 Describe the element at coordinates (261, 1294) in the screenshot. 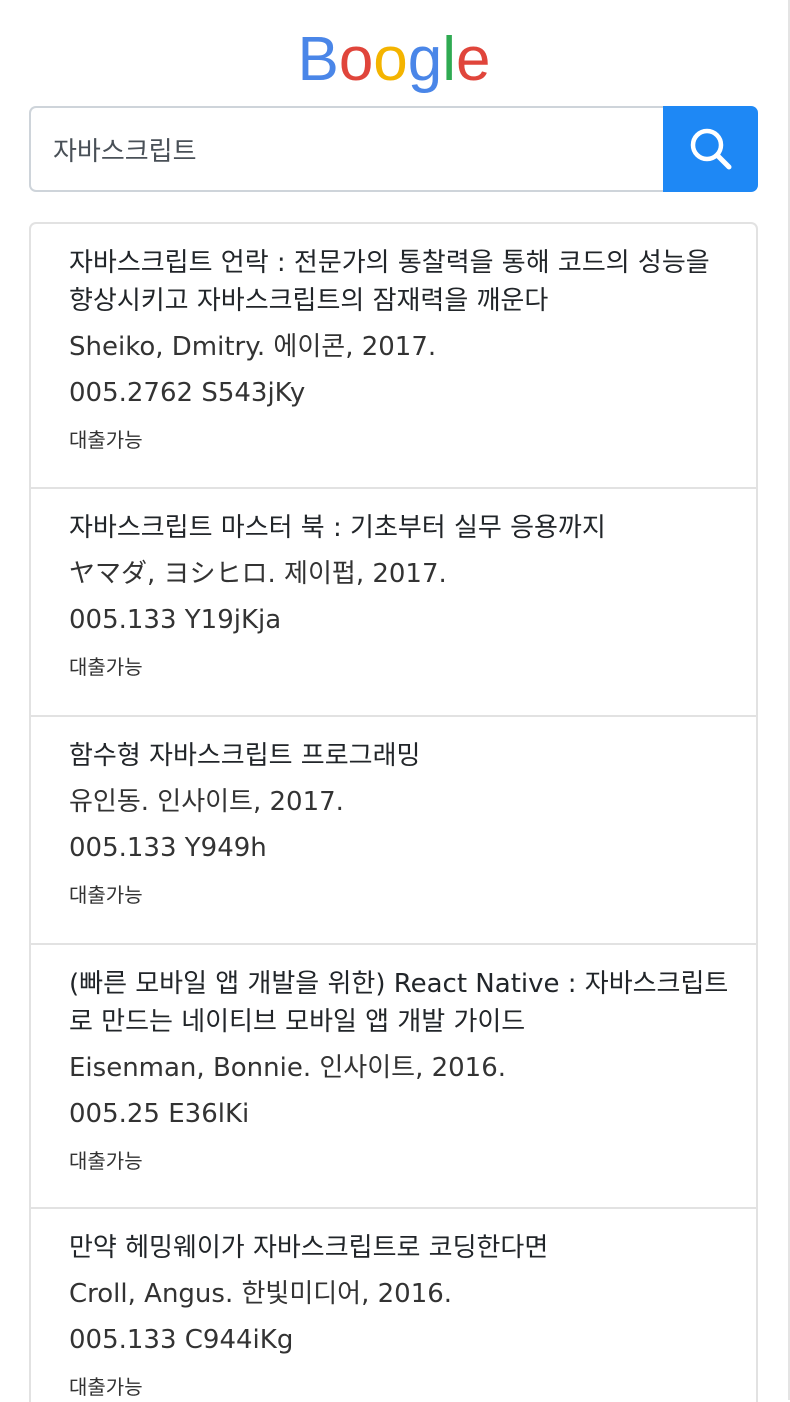

I see `result-author: Croll, Angus. 한빛미디어, 2016.` at that location.